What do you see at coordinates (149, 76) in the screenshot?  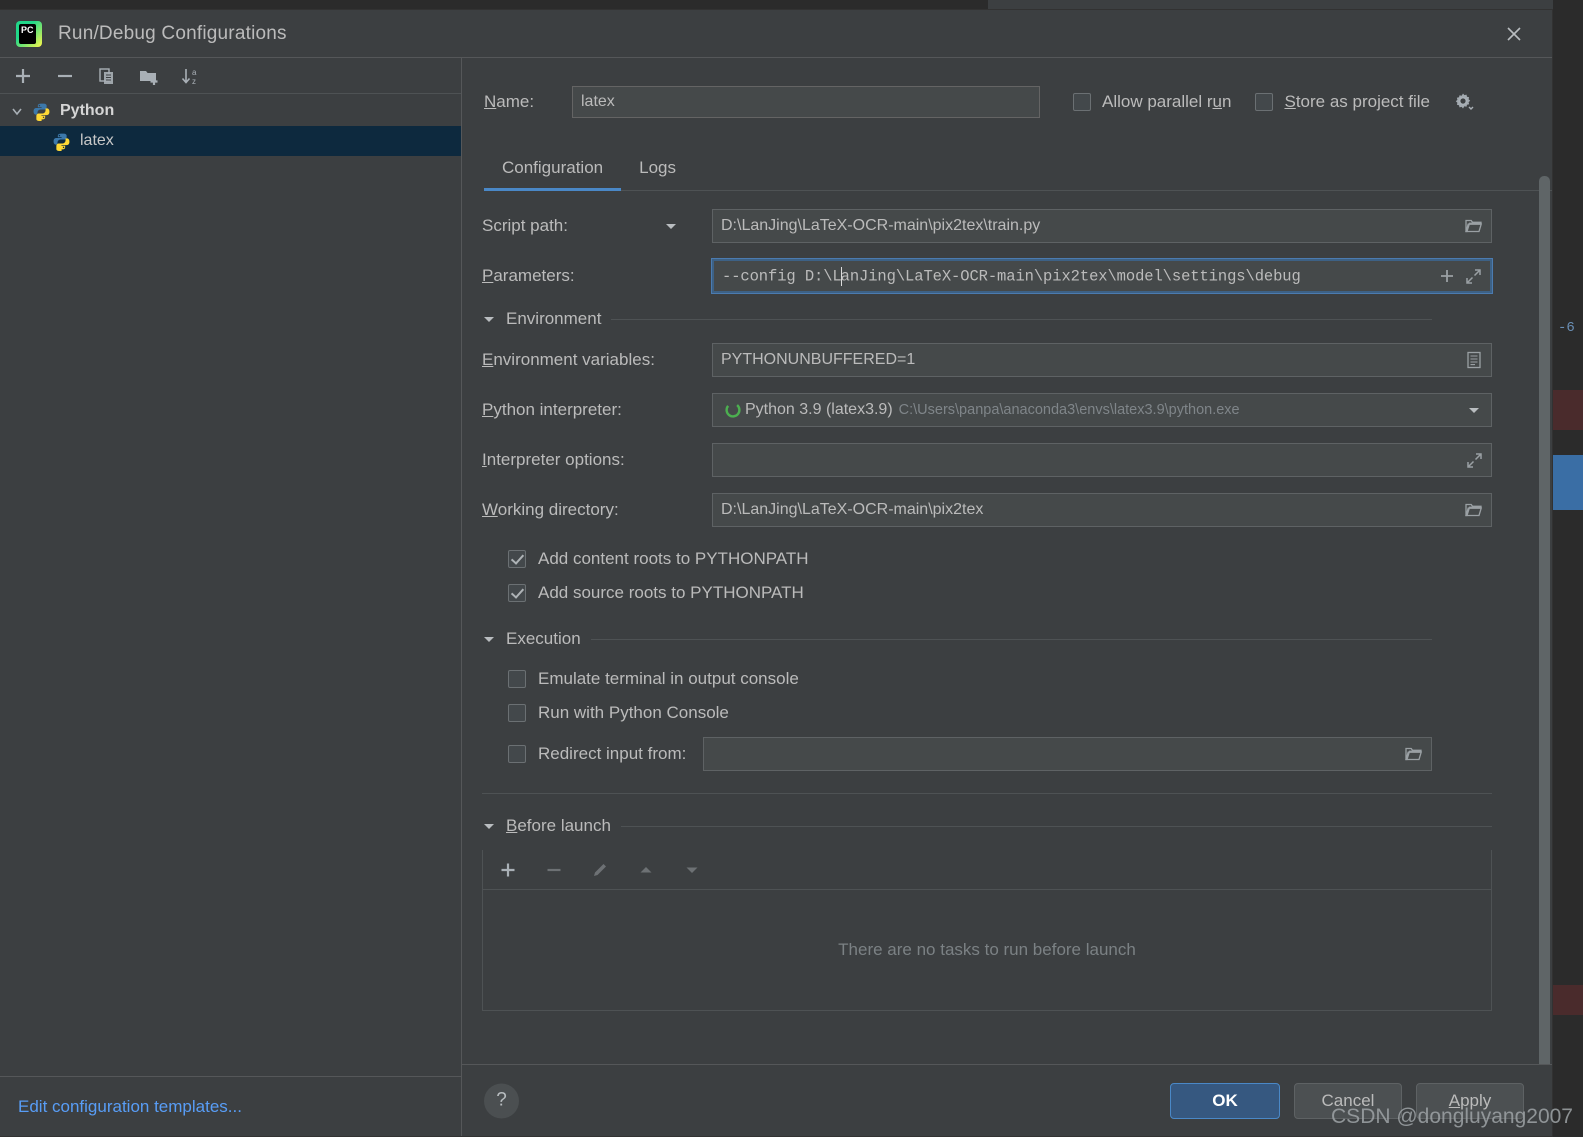 I see `new-folder-button` at bounding box center [149, 76].